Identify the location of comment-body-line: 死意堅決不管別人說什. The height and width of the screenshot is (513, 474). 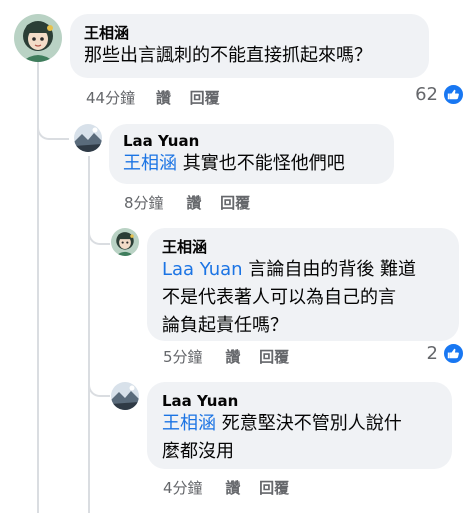
(311, 423).